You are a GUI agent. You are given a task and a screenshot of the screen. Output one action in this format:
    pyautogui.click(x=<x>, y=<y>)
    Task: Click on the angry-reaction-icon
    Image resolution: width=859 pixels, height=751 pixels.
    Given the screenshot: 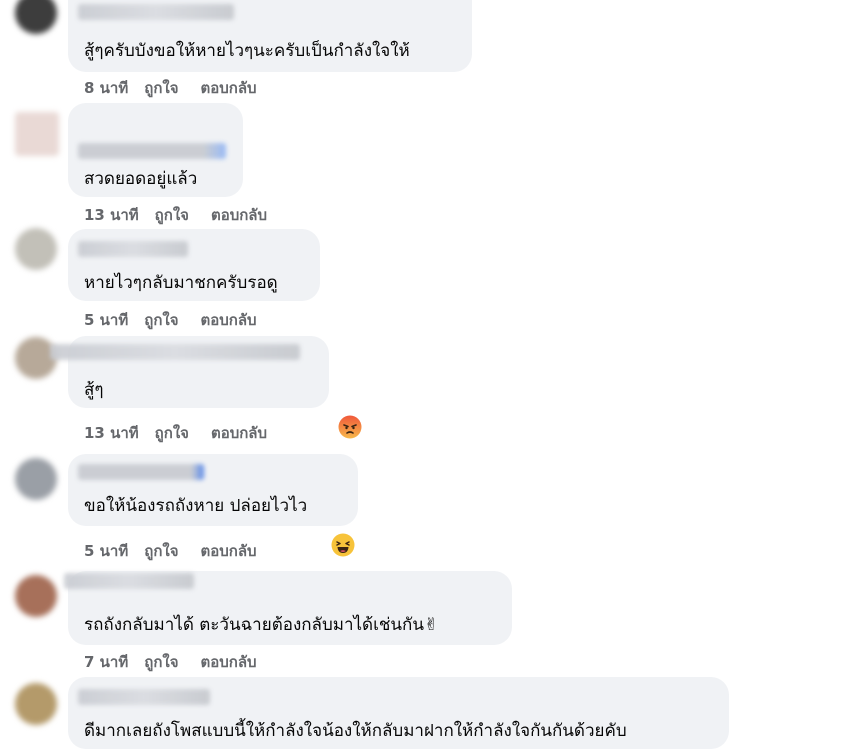 What is the action you would take?
    pyautogui.click(x=350, y=427)
    